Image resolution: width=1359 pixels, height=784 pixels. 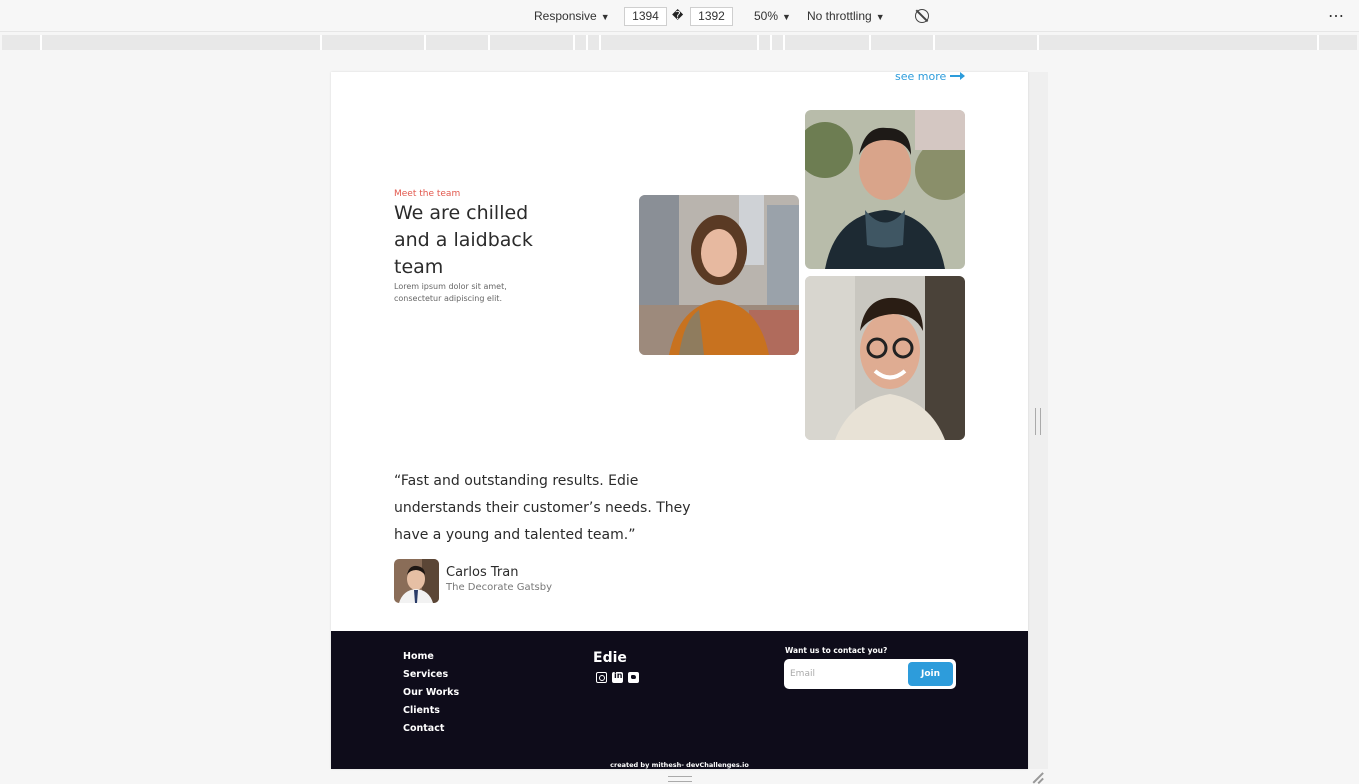 What do you see at coordinates (957, 76) in the screenshot?
I see `arrow-right-icon` at bounding box center [957, 76].